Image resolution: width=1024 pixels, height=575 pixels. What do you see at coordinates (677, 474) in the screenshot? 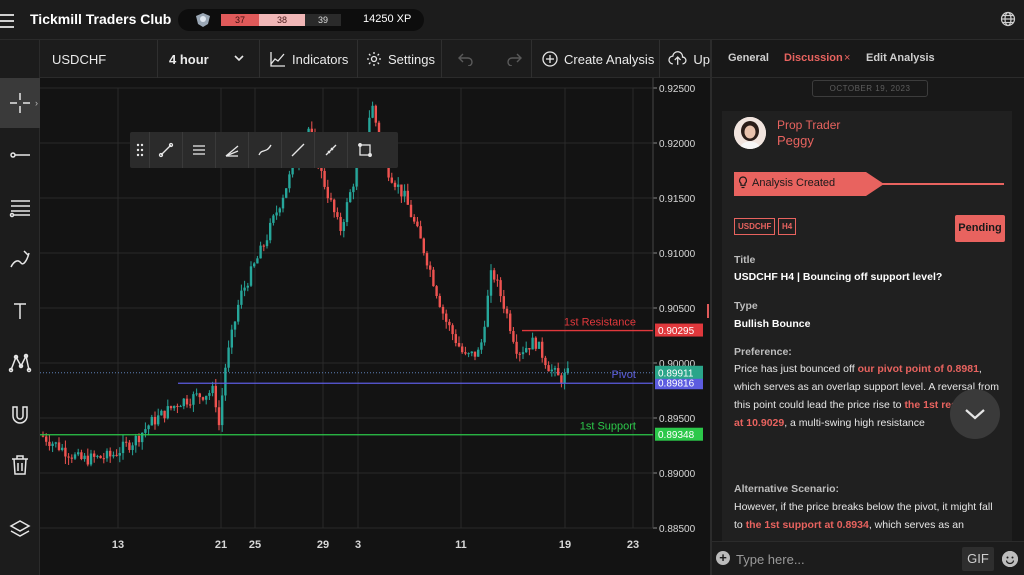
I see `price-tick-label: 0.89000` at bounding box center [677, 474].